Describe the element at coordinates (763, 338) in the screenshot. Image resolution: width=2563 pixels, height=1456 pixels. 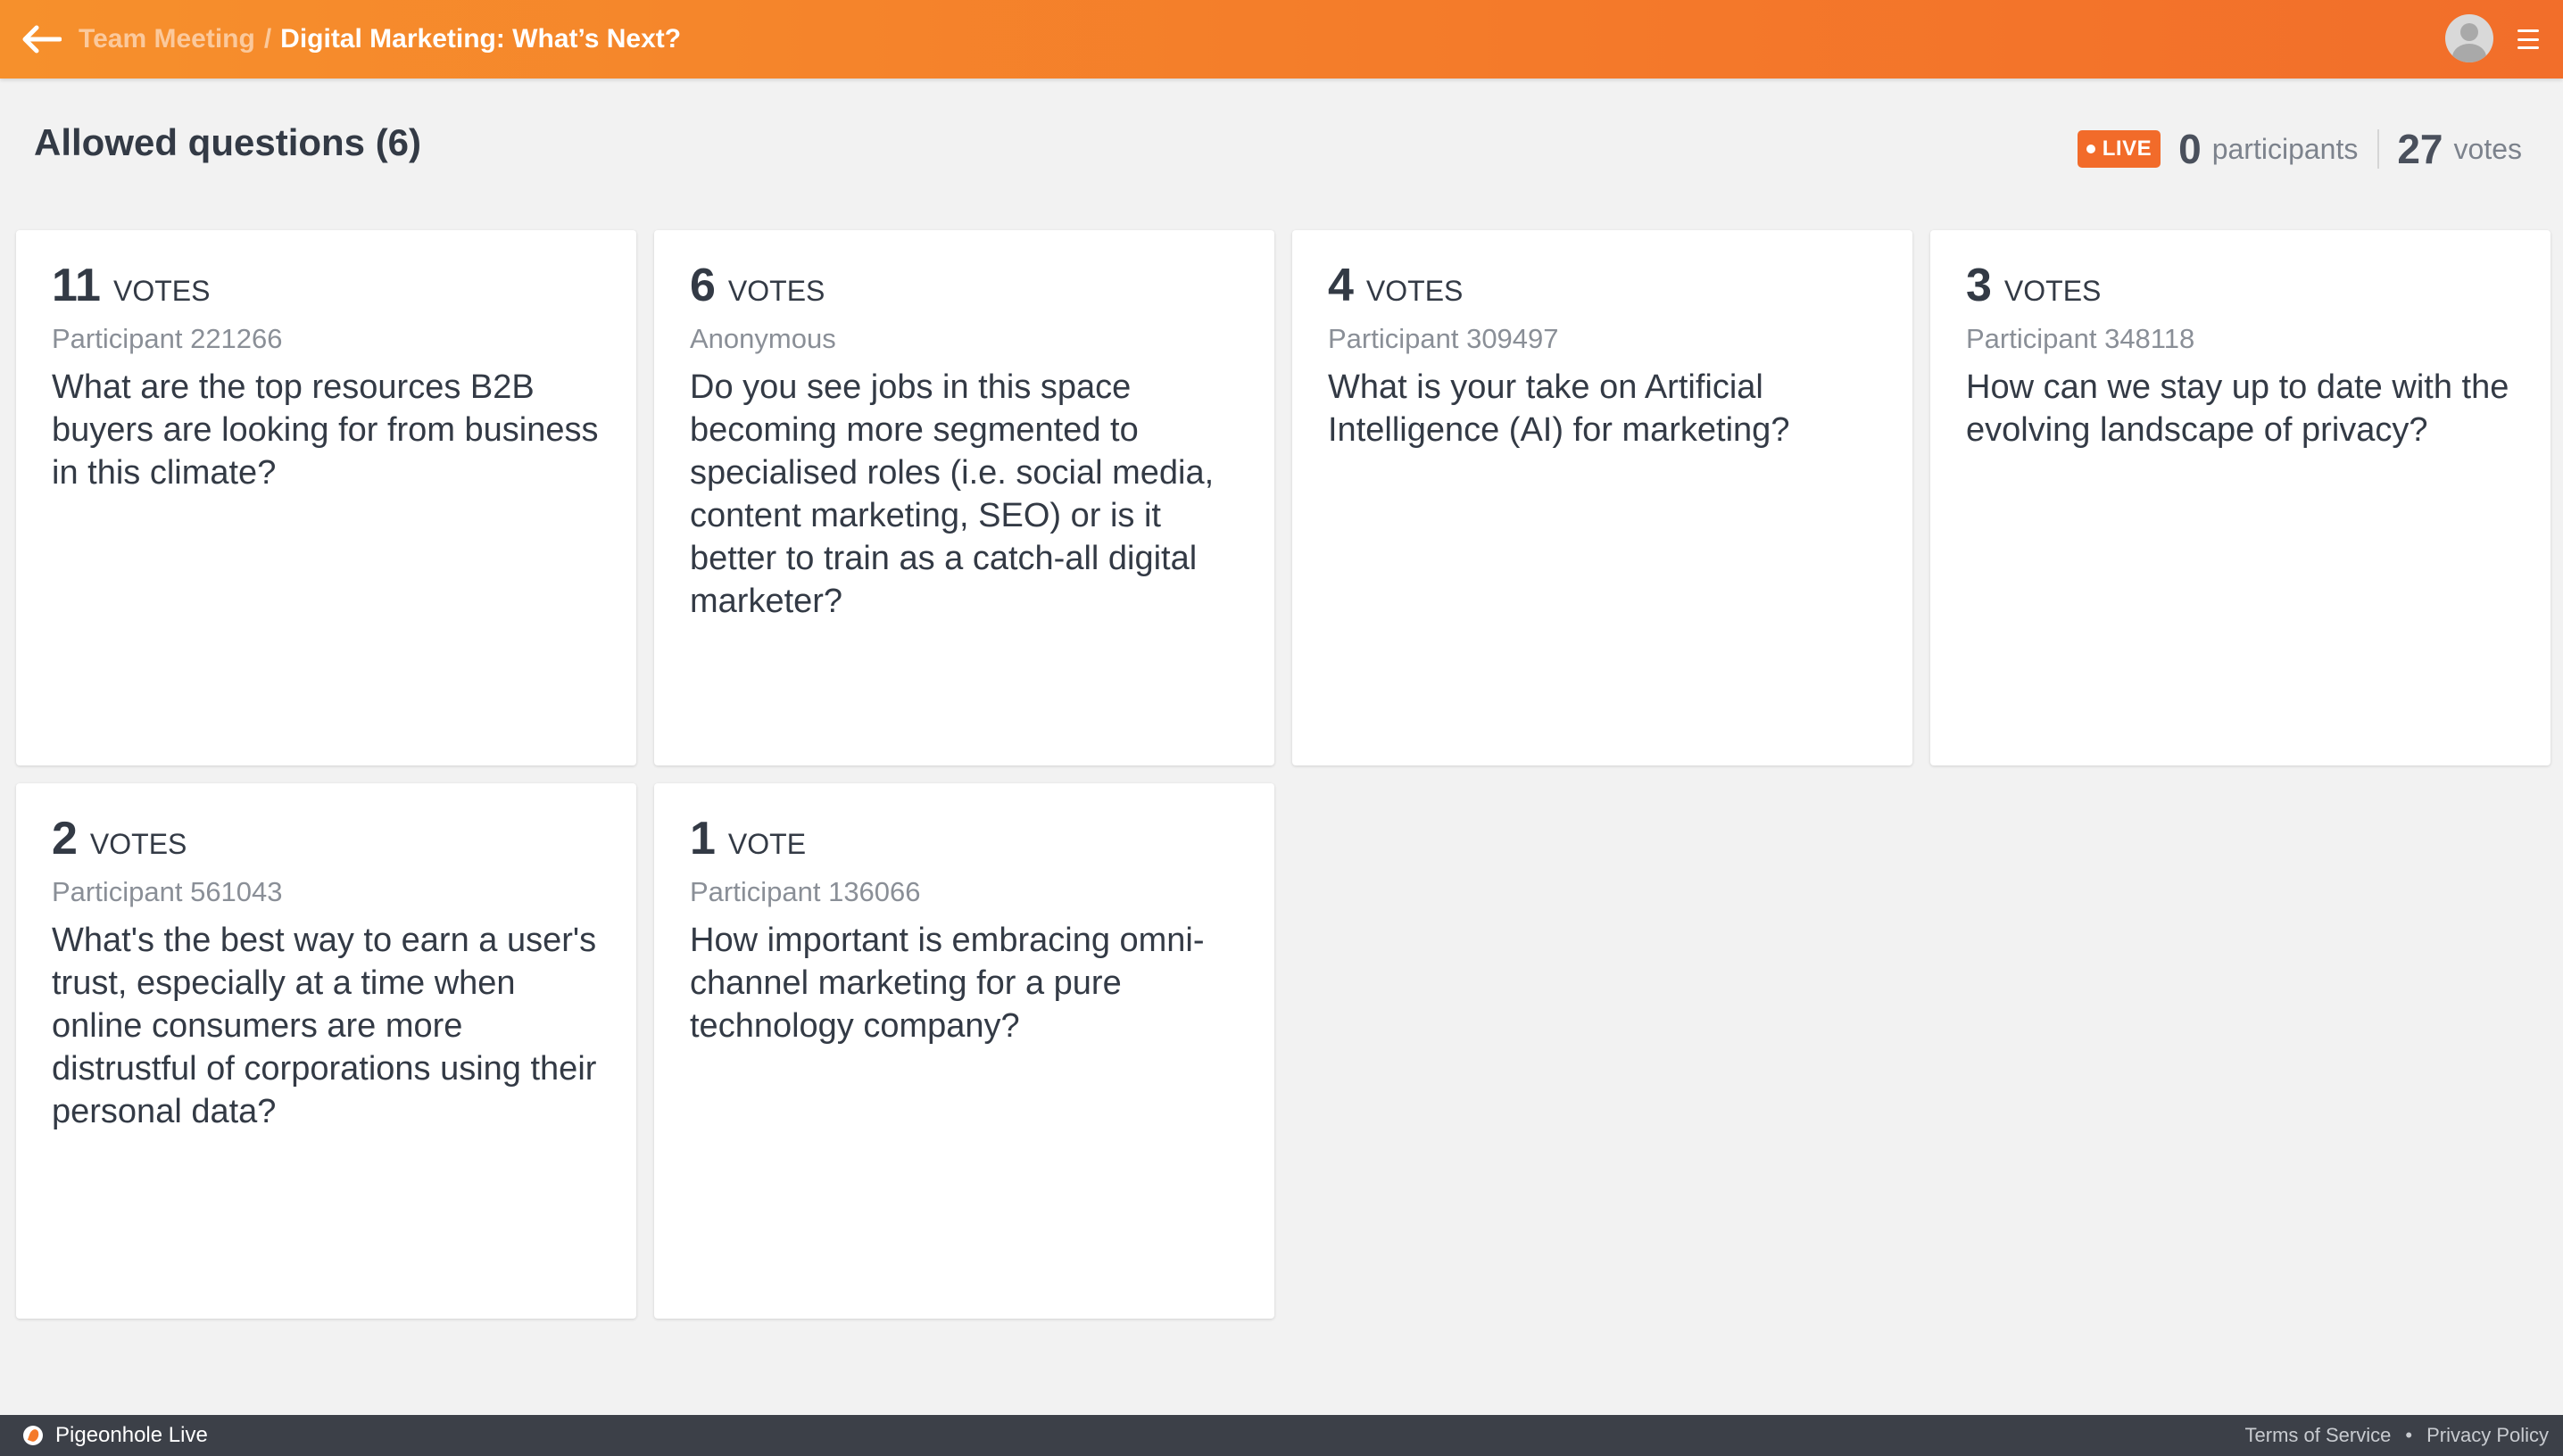
I see `question-author: Anonymous` at that location.